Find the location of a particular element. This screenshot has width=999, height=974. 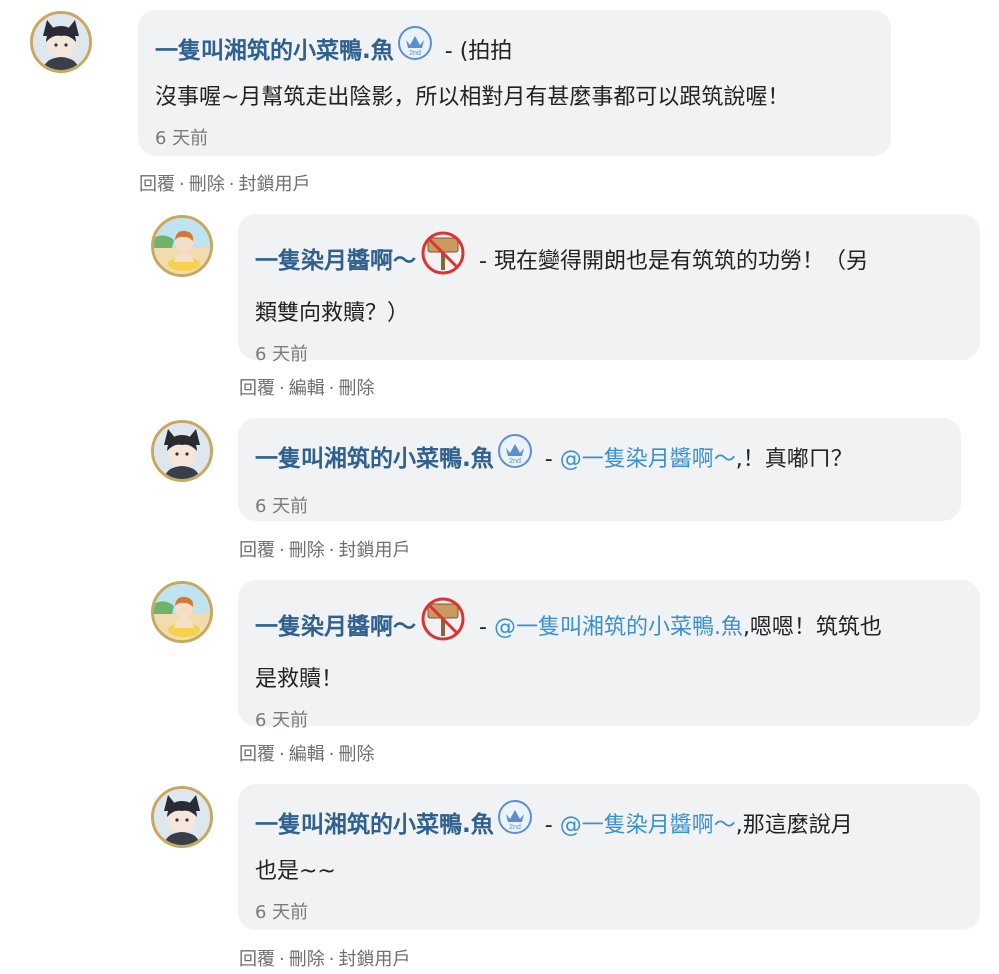

comment-bubble: 一隻叫湘筑的小菜鴨.魚 2nd - @一隻染月醬啊～,！真嘟ㄇ？ 6 天前 is located at coordinates (599, 469).